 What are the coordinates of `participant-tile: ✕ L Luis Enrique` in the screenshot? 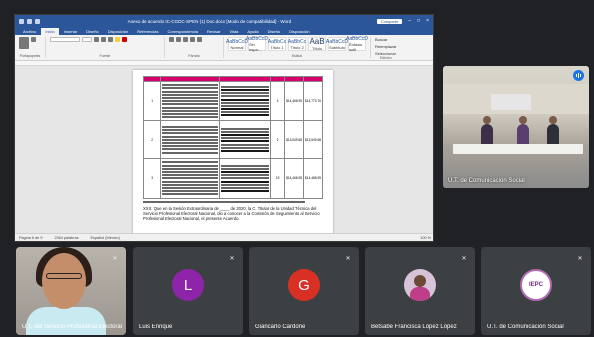 It's located at (188, 291).